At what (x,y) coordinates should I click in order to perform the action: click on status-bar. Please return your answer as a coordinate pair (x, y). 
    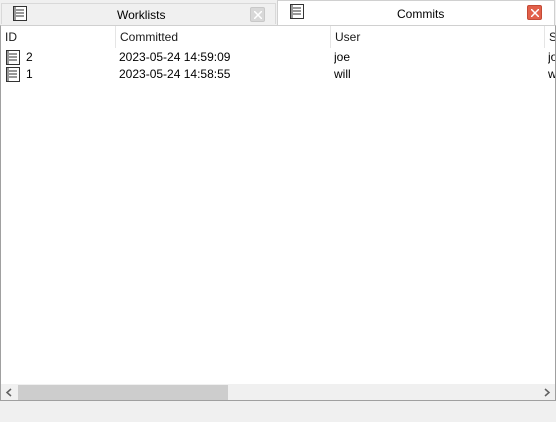
    Looking at the image, I should click on (278, 411).